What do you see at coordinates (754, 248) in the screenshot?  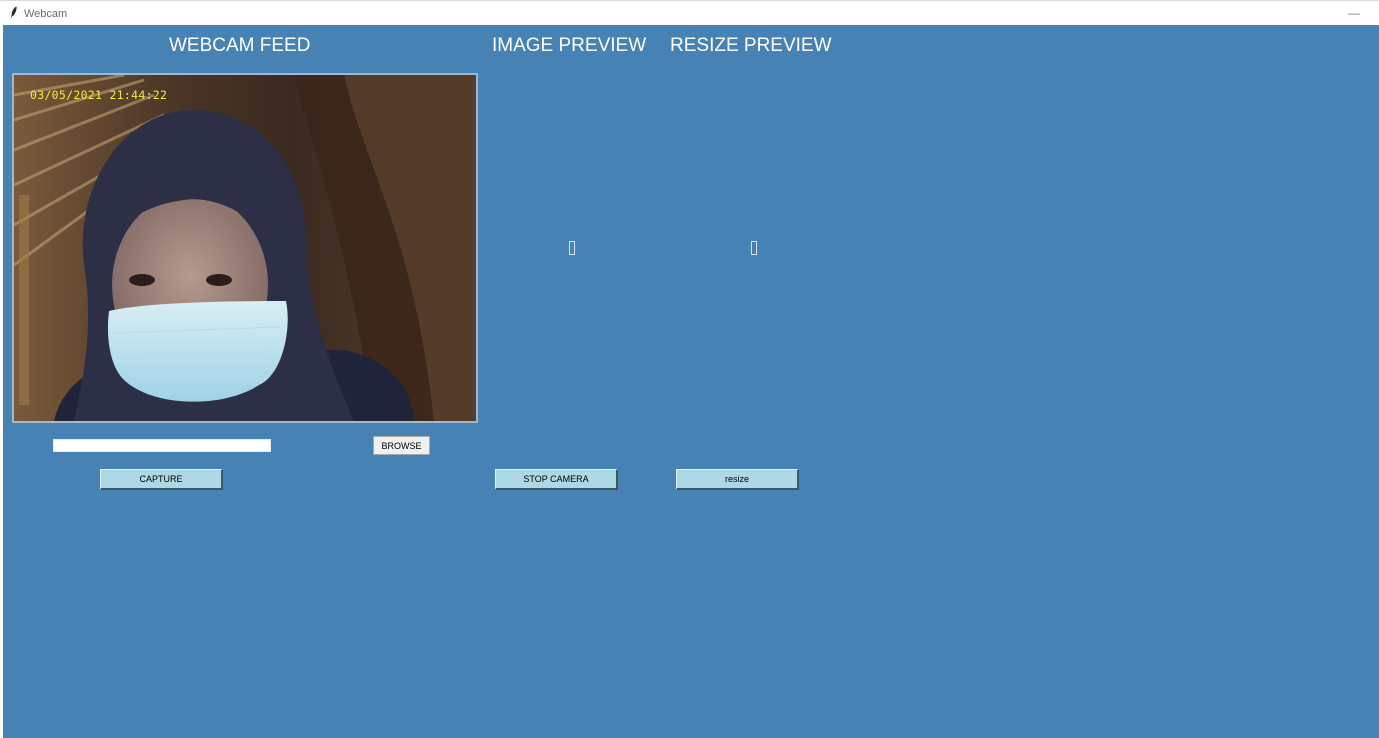 I see `resize-preview-panel` at bounding box center [754, 248].